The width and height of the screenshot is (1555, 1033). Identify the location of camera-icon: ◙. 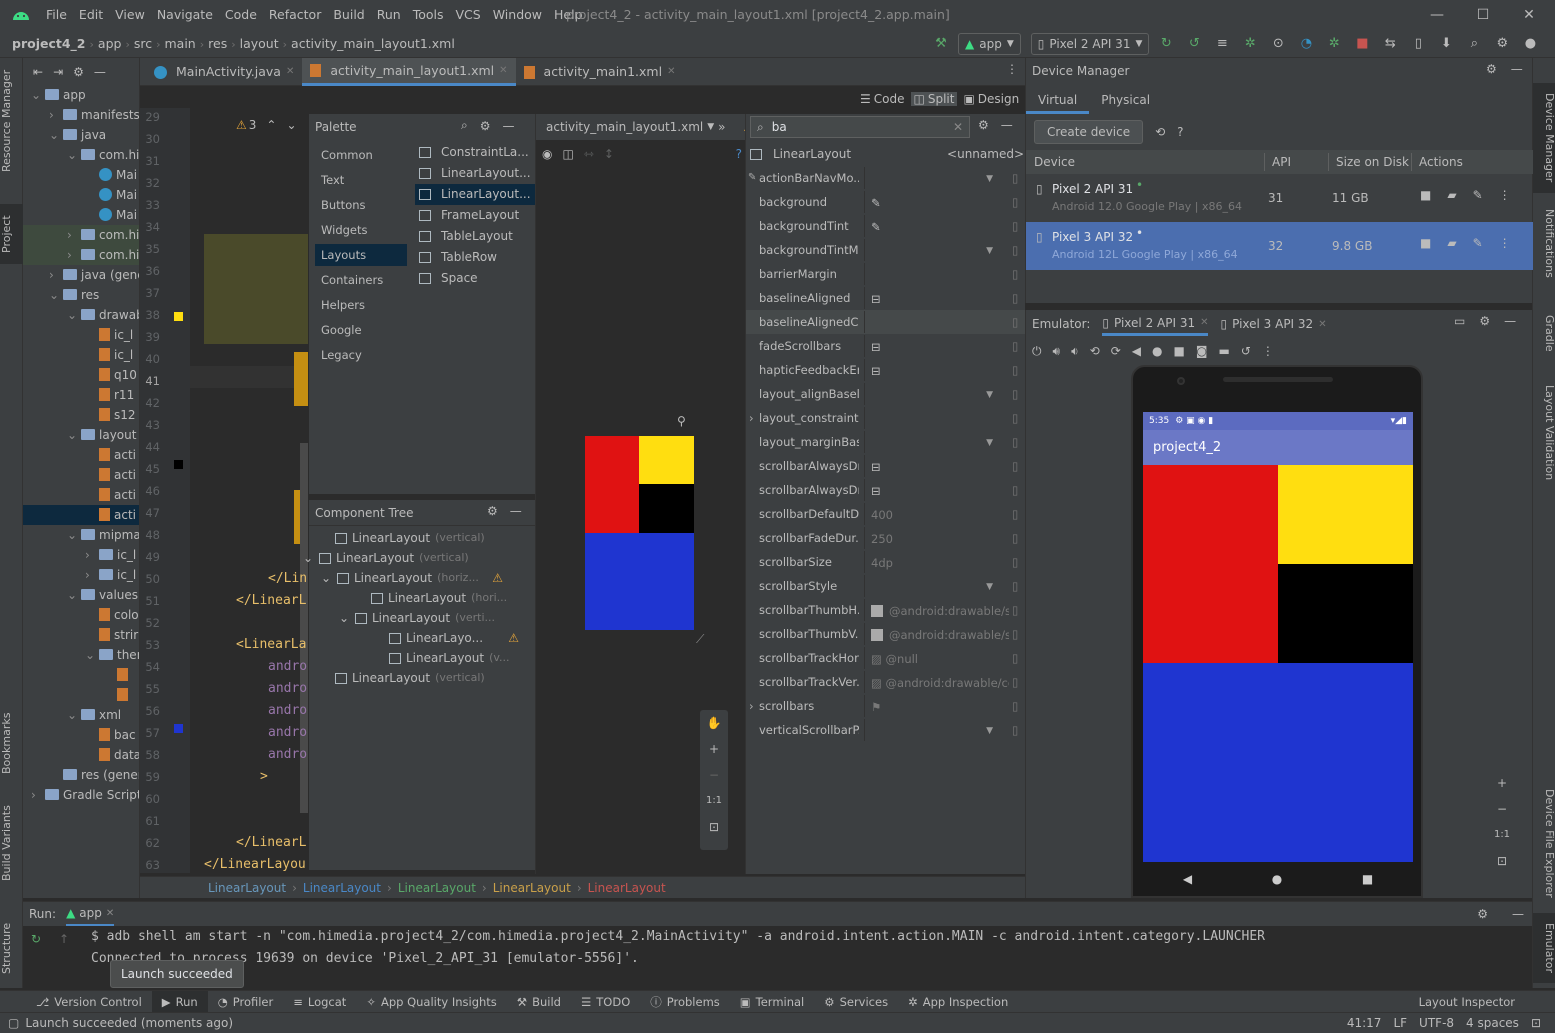
(1202, 351).